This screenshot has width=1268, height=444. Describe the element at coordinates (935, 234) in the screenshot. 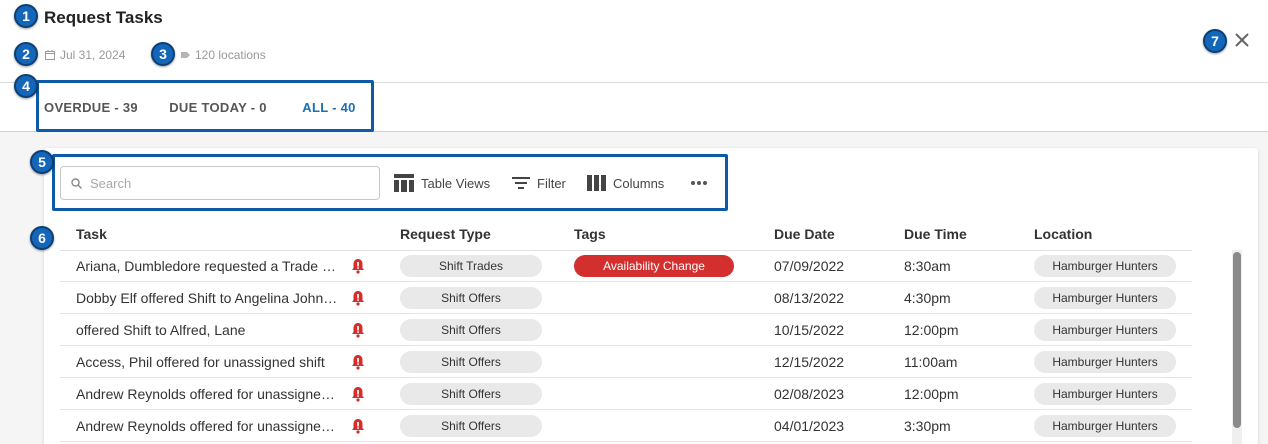

I see `column-header-due-time: Due Time` at that location.